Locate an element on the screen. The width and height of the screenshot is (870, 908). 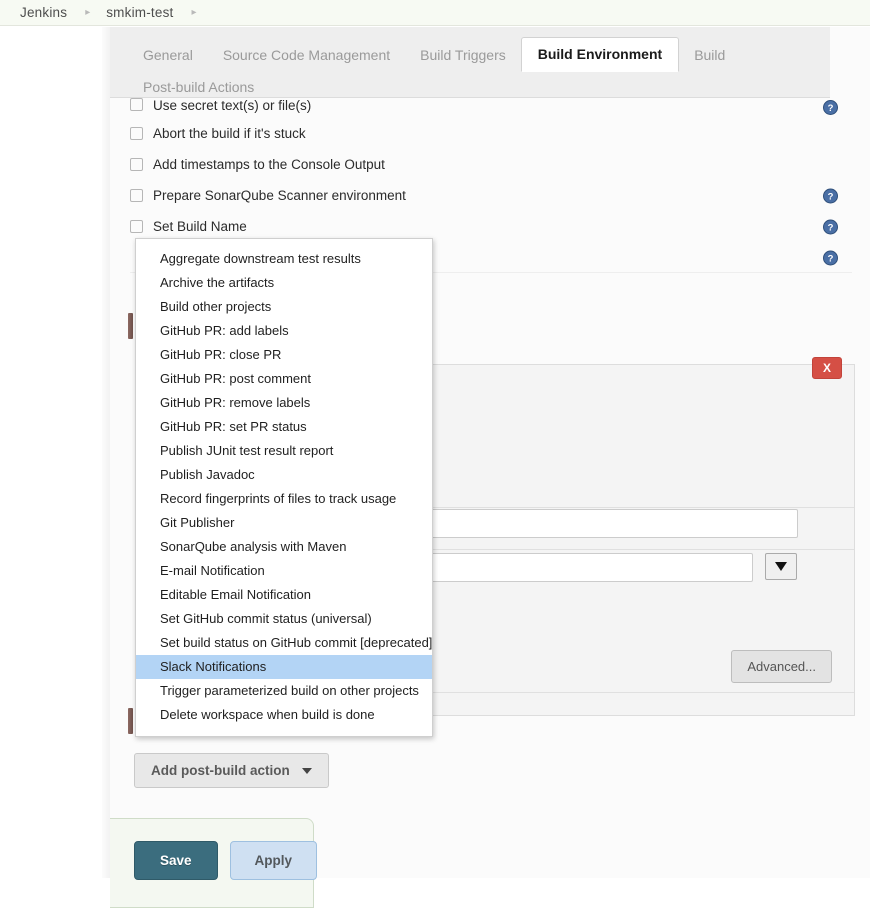
tab-source-code-management: Source Code Management is located at coordinates (306, 55).